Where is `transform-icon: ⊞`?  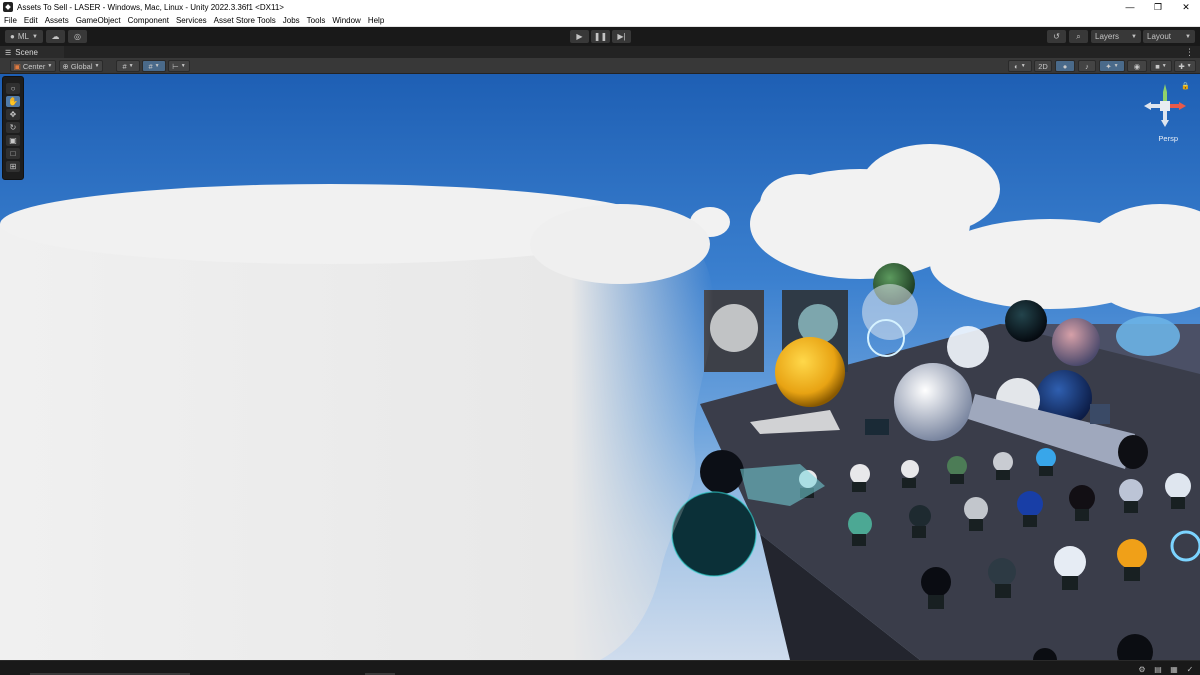 transform-icon: ⊞ is located at coordinates (13, 166).